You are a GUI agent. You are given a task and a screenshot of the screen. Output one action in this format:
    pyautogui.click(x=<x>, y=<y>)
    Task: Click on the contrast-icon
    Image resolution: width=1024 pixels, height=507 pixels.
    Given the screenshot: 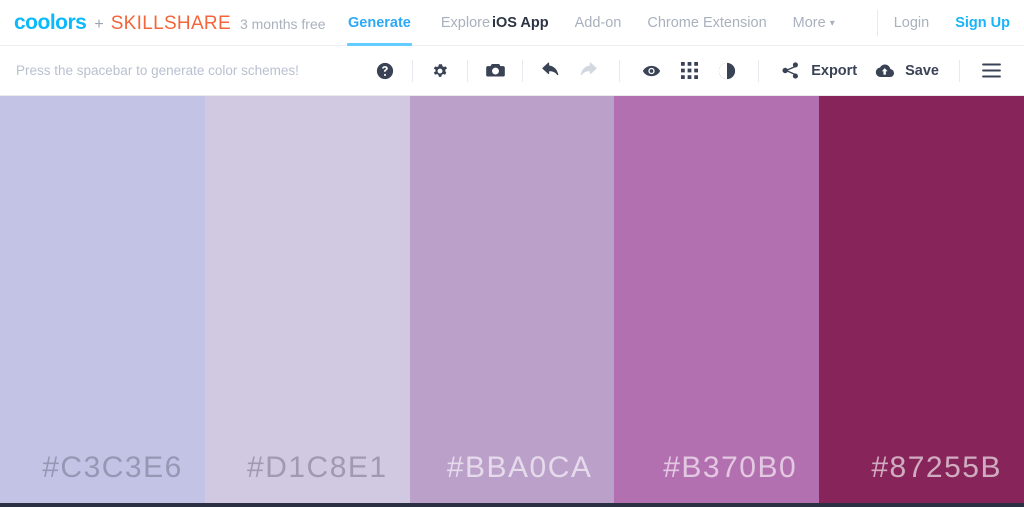 What is the action you would take?
    pyautogui.click(x=727, y=71)
    